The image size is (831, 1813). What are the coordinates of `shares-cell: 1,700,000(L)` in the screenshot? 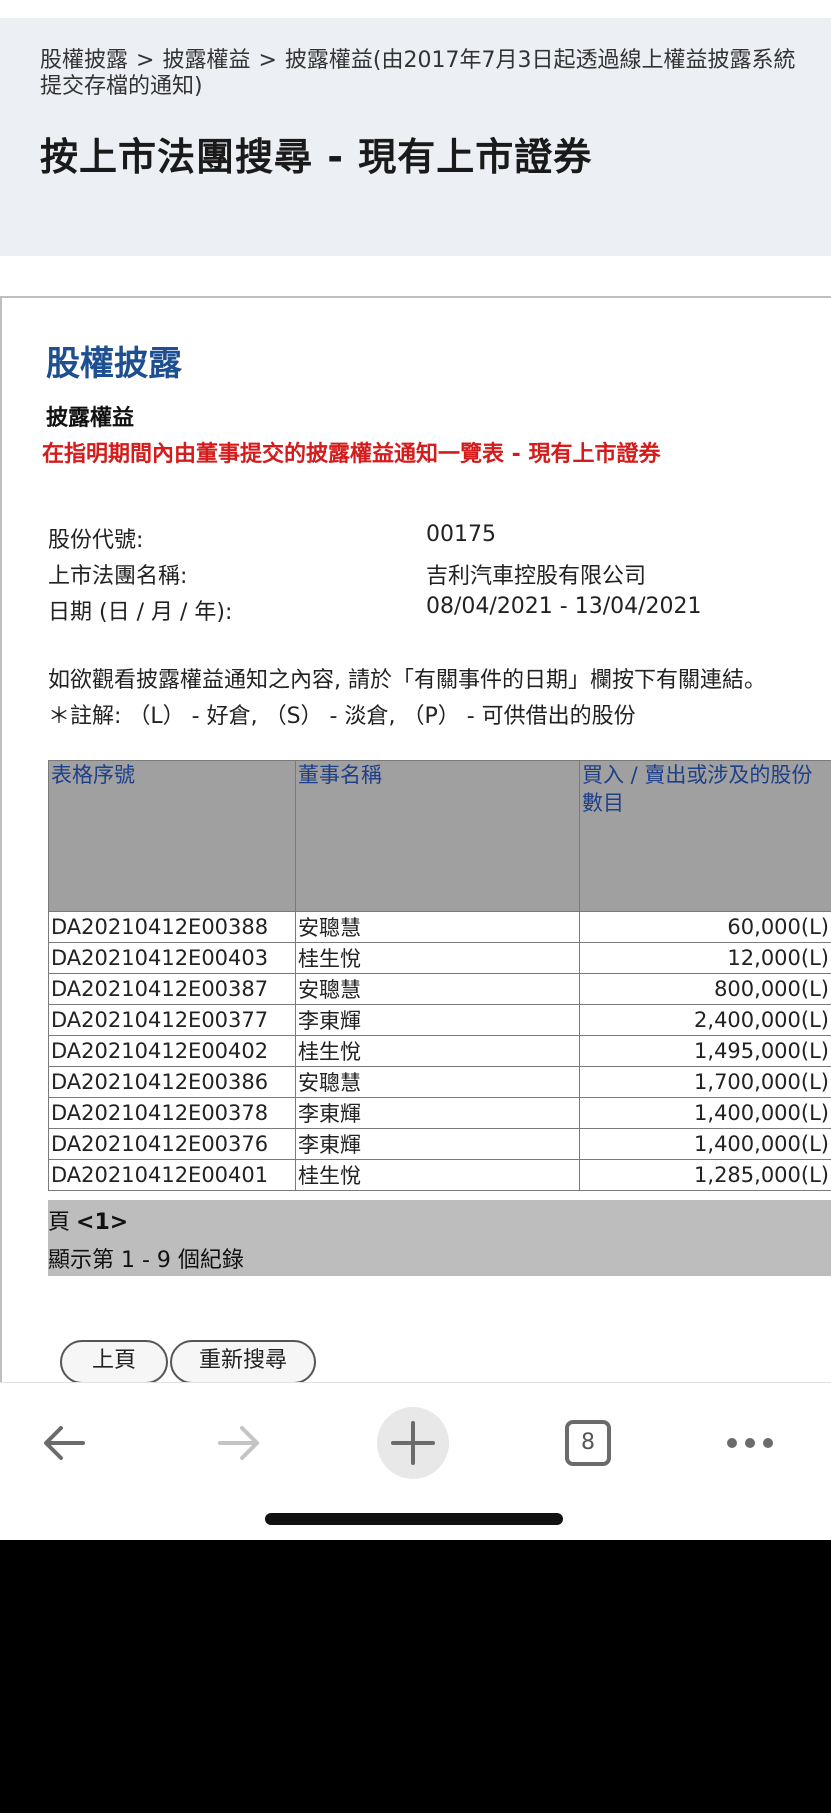 It's located at (705, 1082).